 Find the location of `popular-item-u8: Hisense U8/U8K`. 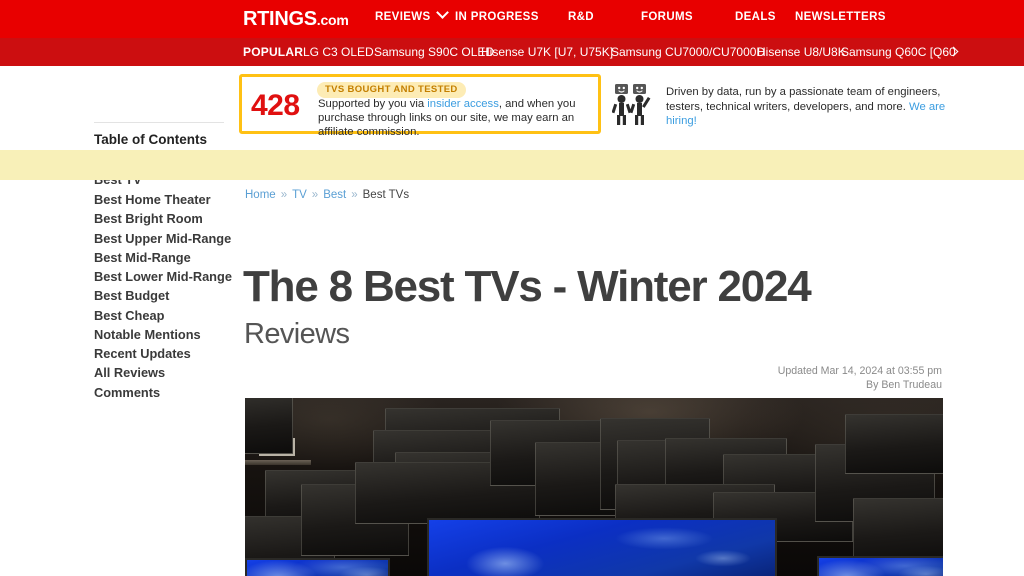

popular-item-u8: Hisense U8/U8K is located at coordinates (801, 52).